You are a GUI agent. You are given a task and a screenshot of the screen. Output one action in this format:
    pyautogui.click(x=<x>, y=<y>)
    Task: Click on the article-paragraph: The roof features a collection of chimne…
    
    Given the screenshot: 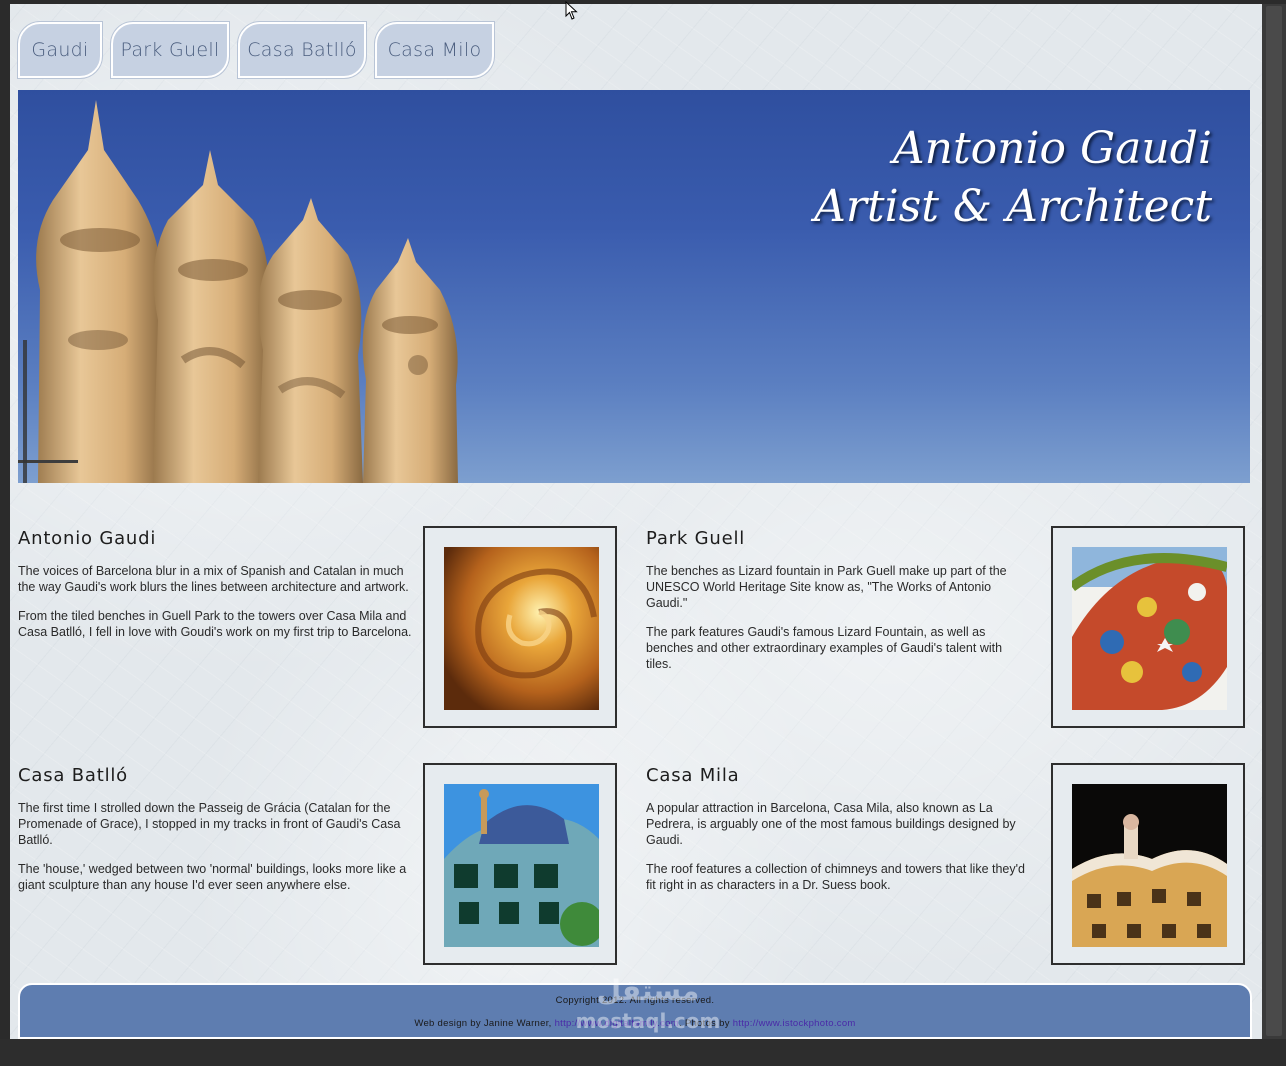 What is the action you would take?
    pyautogui.click(x=835, y=877)
    